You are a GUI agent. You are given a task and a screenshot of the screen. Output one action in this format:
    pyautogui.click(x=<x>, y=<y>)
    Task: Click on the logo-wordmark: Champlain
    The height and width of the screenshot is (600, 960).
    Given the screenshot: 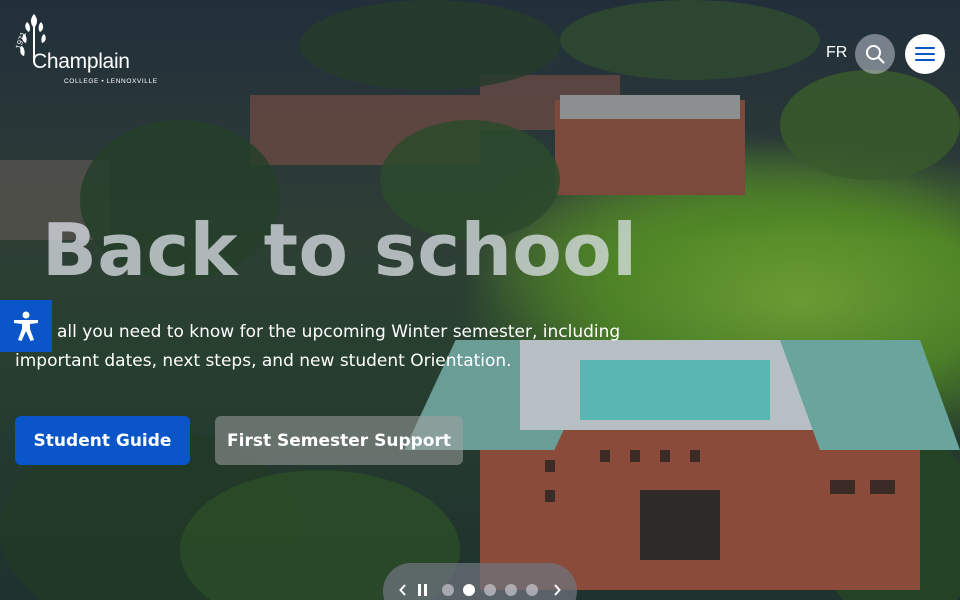 What is the action you would take?
    pyautogui.click(x=81, y=61)
    